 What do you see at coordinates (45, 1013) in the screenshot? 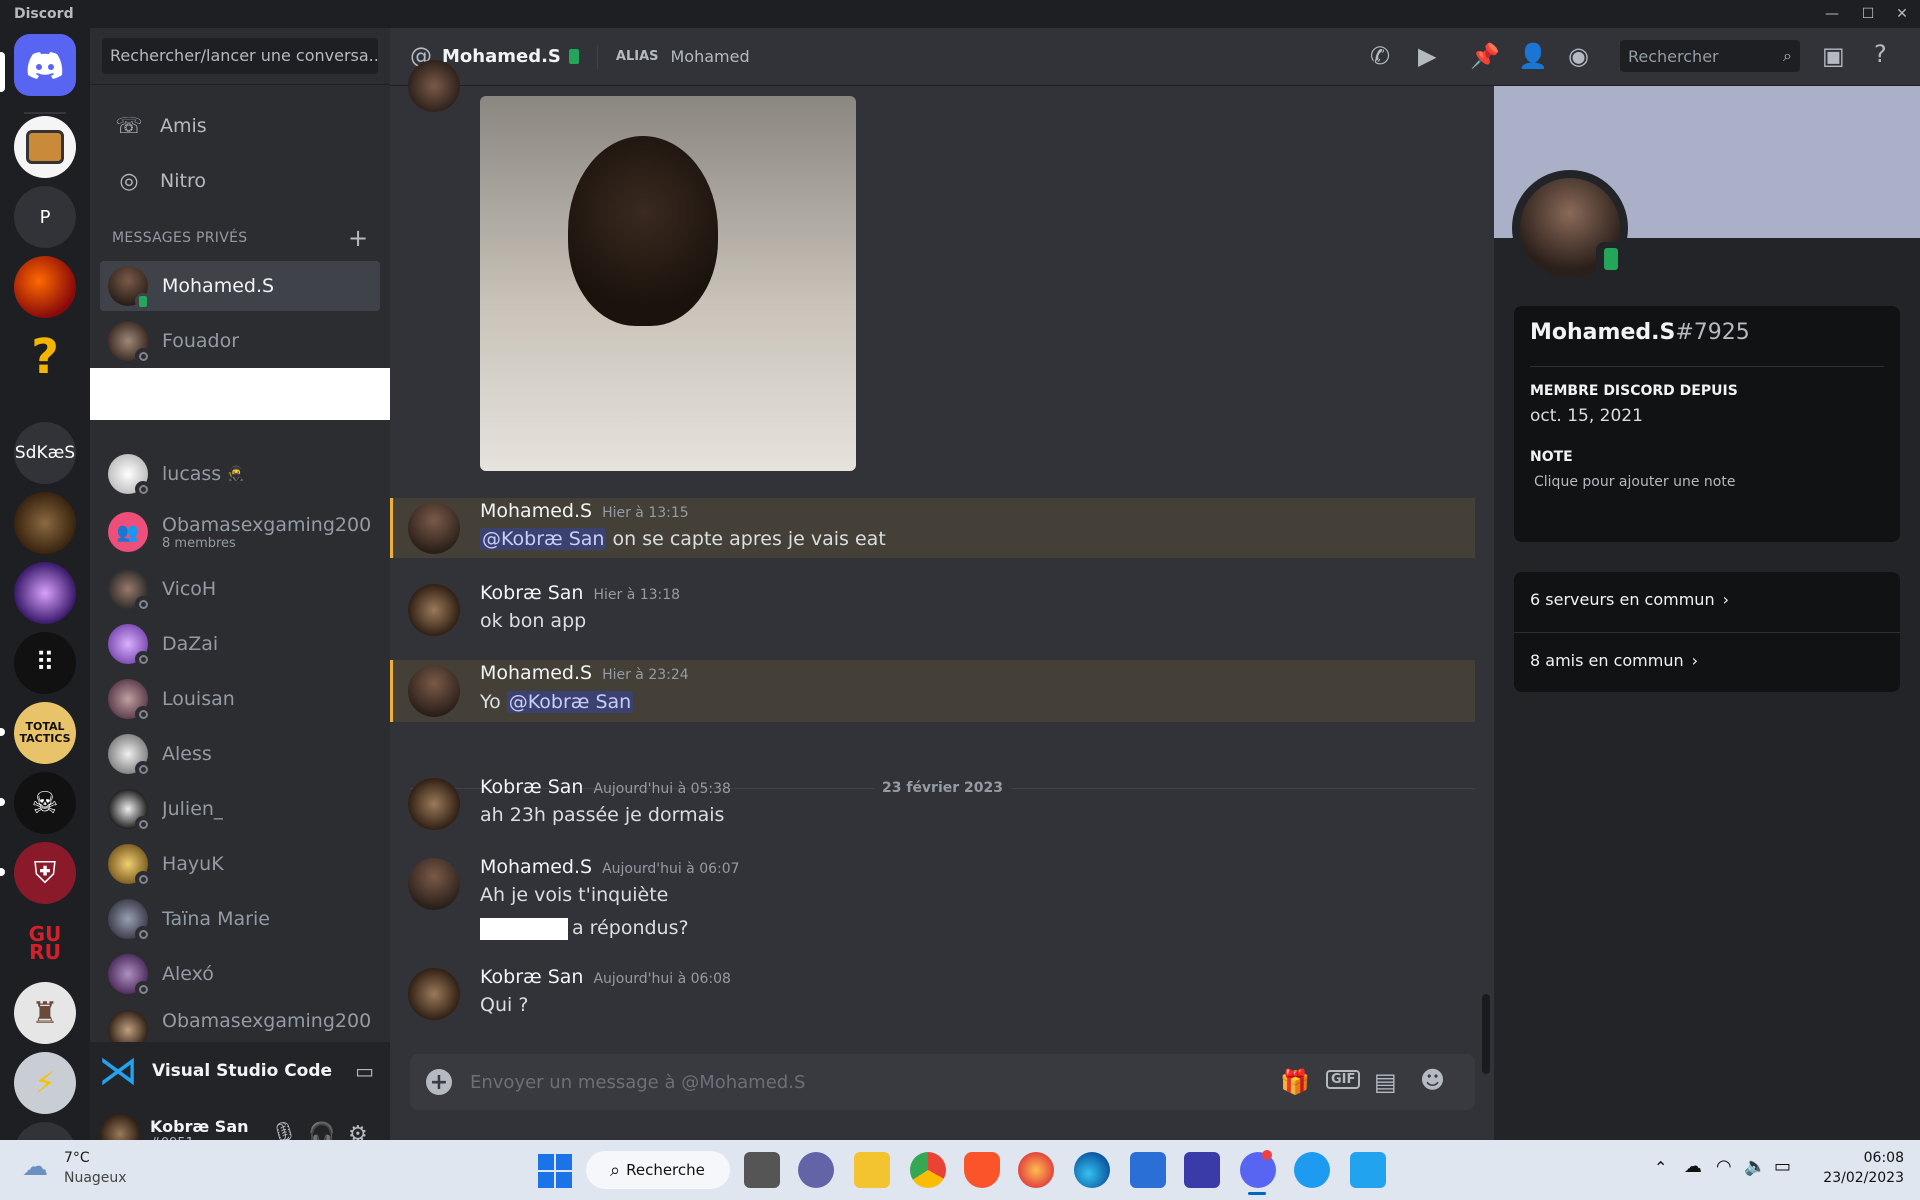
I see `figure-server-icon: ♜` at bounding box center [45, 1013].